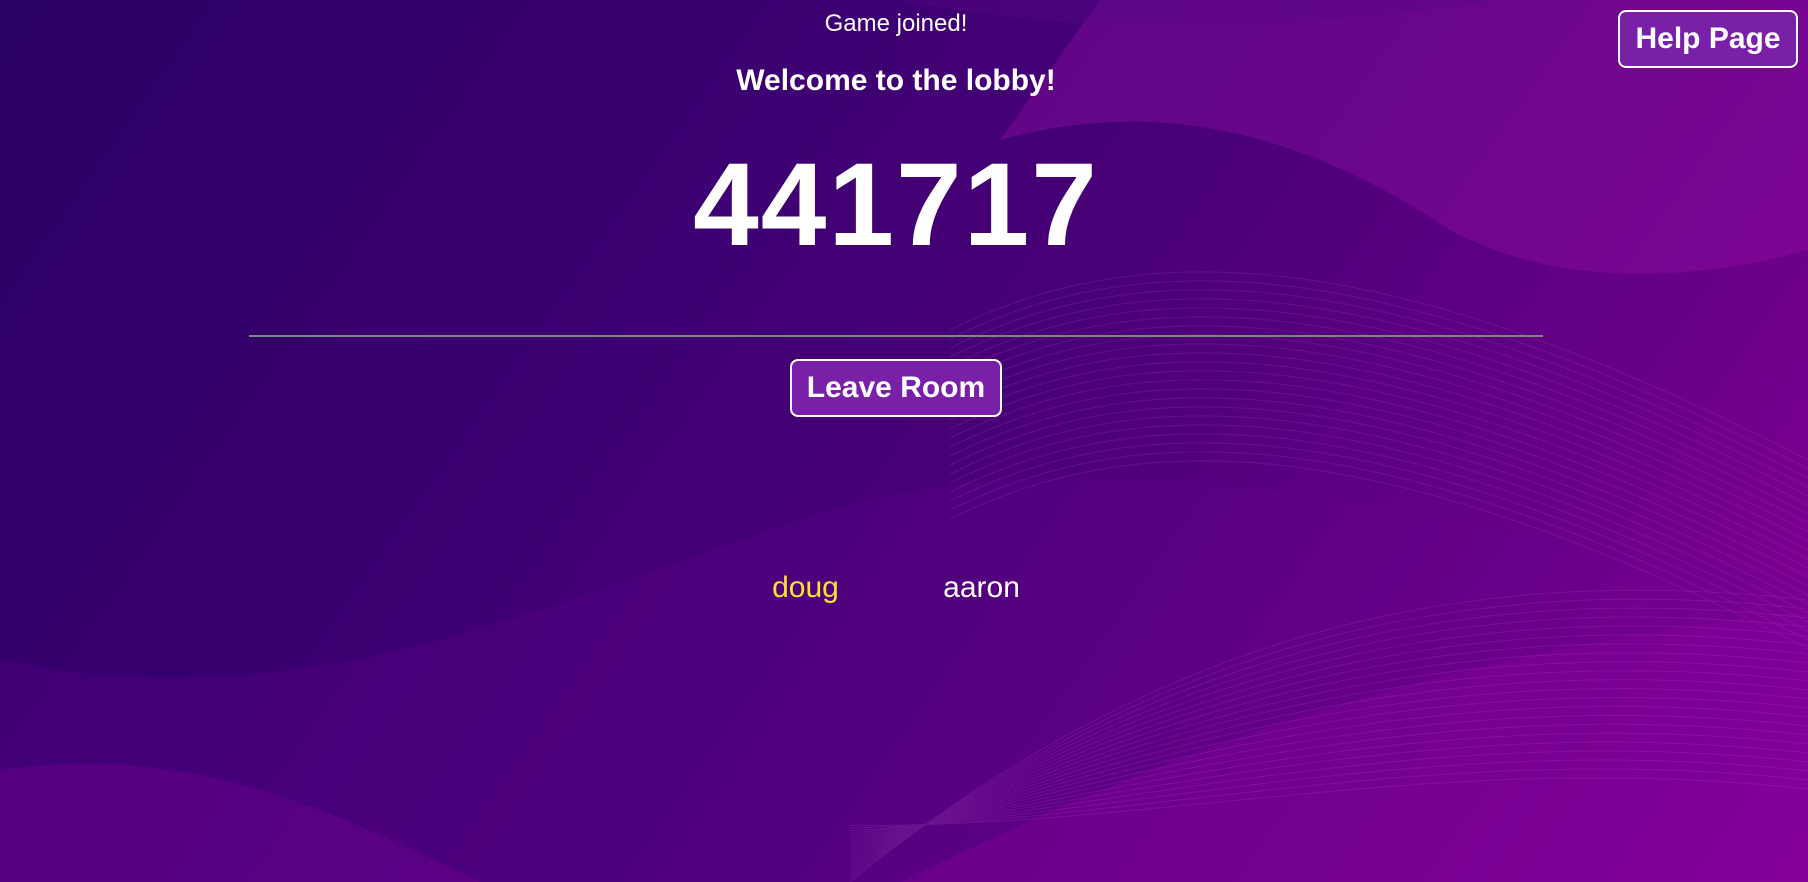 This screenshot has width=1808, height=882. I want to click on join-status-text: Game joined!, so click(896, 23).